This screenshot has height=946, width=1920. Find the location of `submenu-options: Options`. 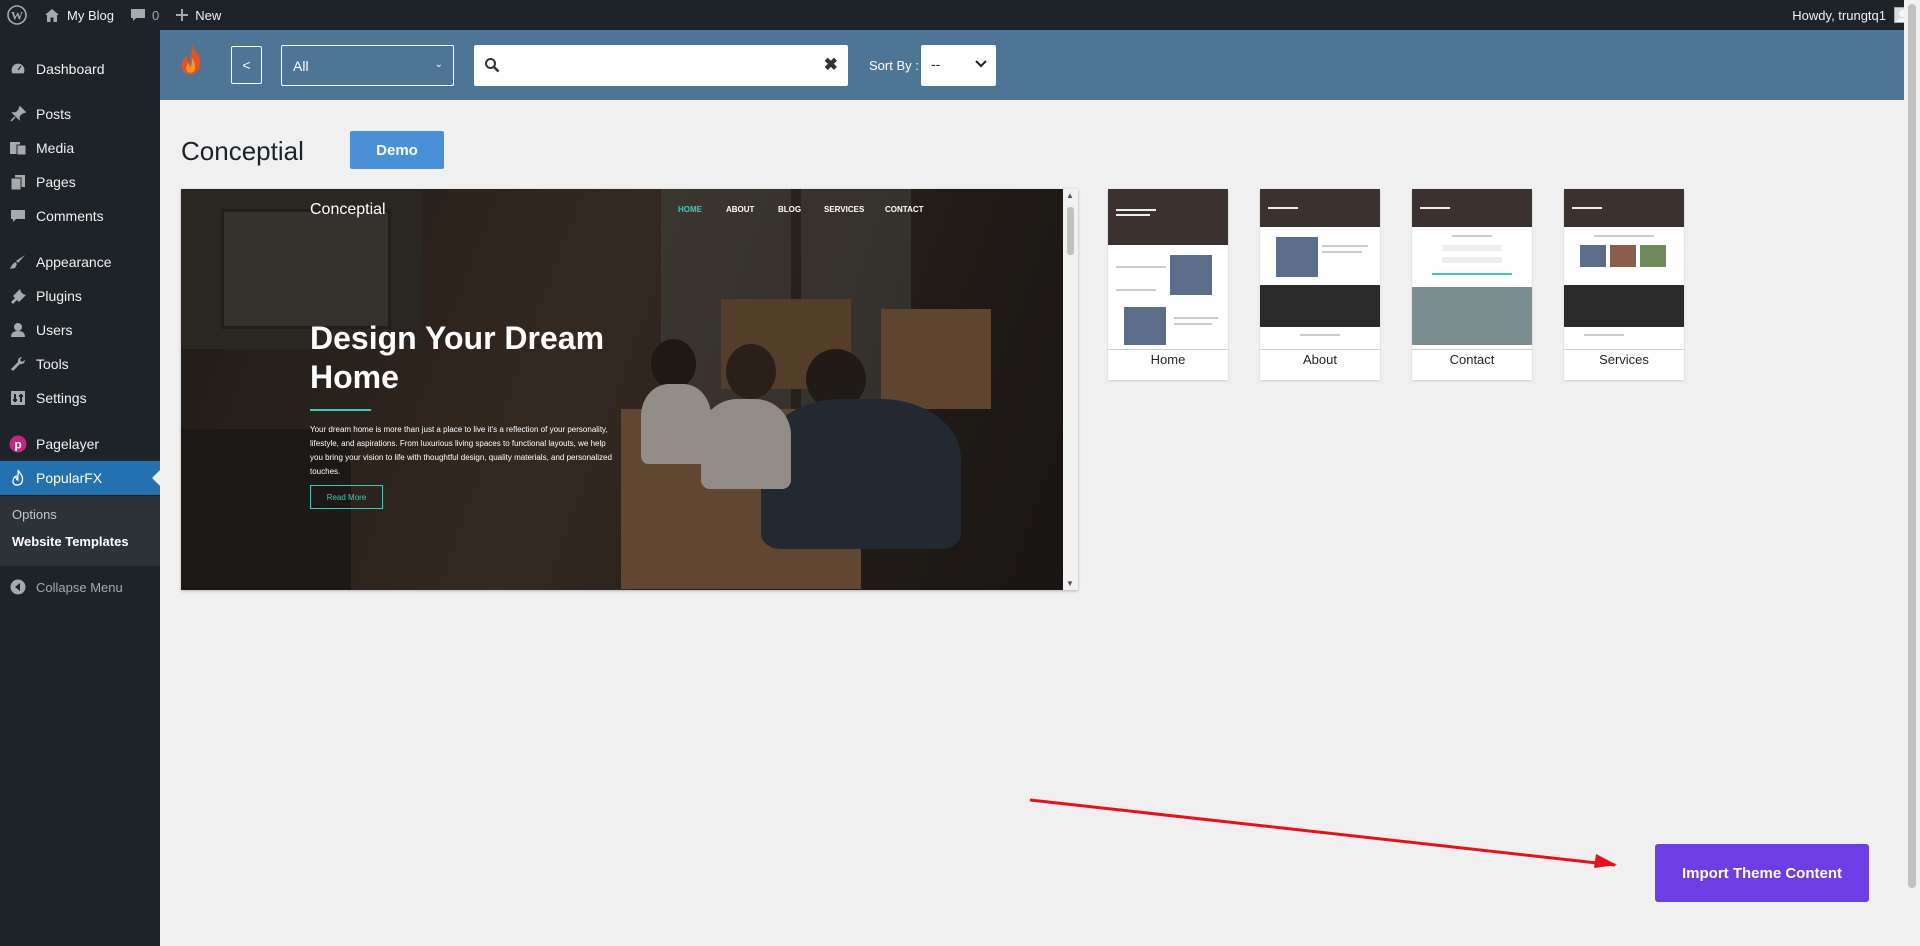

submenu-options: Options is located at coordinates (34, 514).